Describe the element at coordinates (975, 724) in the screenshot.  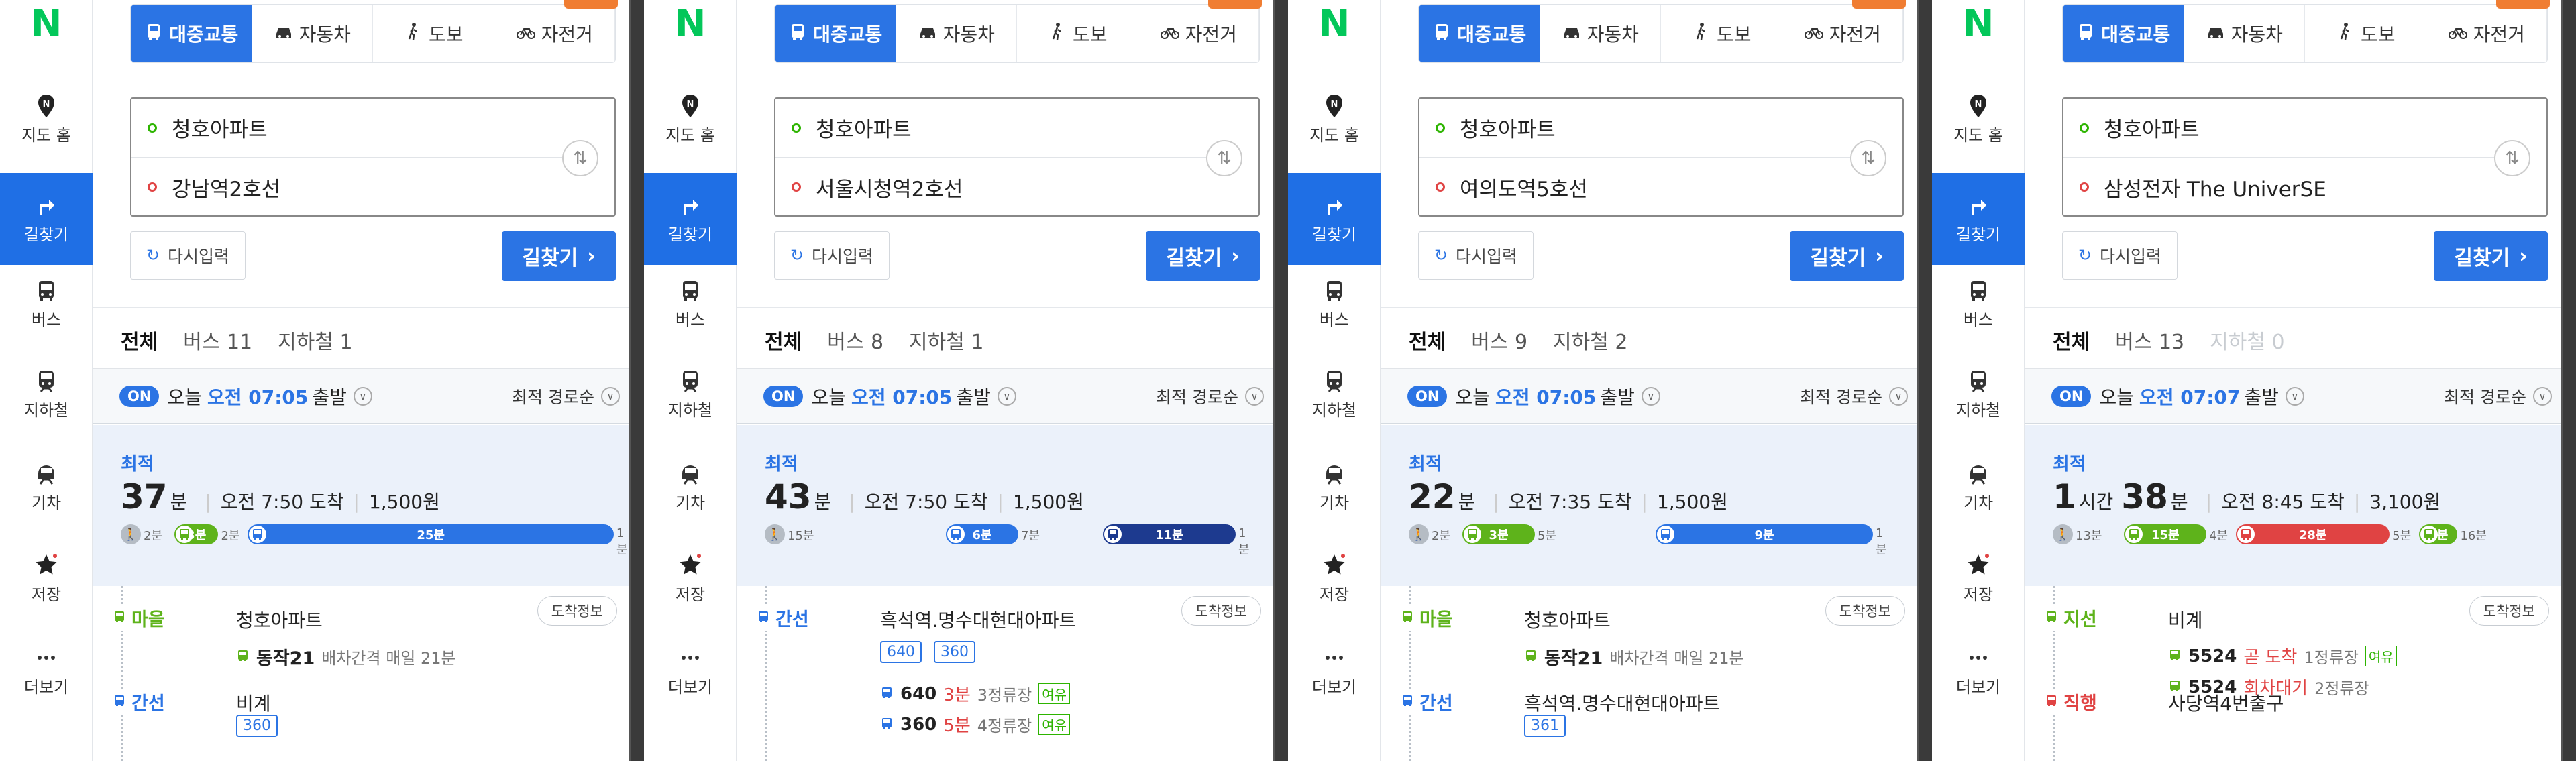
I see `bus-arrival-row: 360 5분 4정류장 여유` at that location.